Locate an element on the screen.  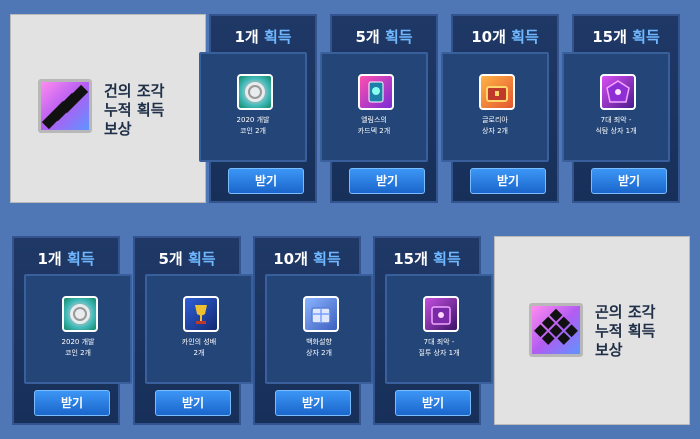
reward-slot: 15개 획득 7대 죄악 - 질투 상자 1개 받기 is located at coordinates (433, 330).